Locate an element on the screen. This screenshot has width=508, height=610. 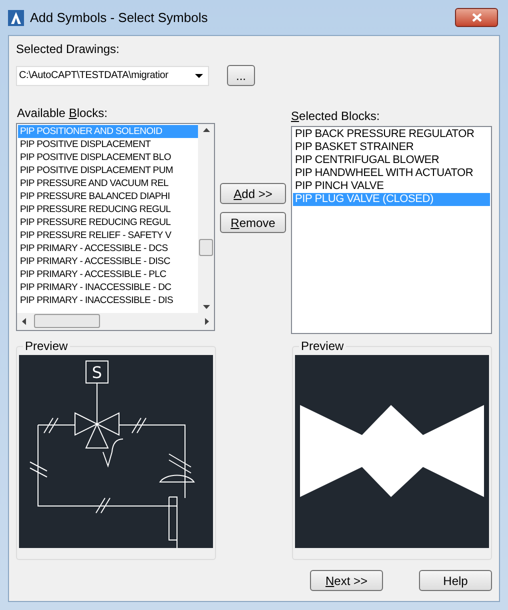
list-item: PIP PRIMARY - INACCESSIBLE - DC is located at coordinates (108, 287).